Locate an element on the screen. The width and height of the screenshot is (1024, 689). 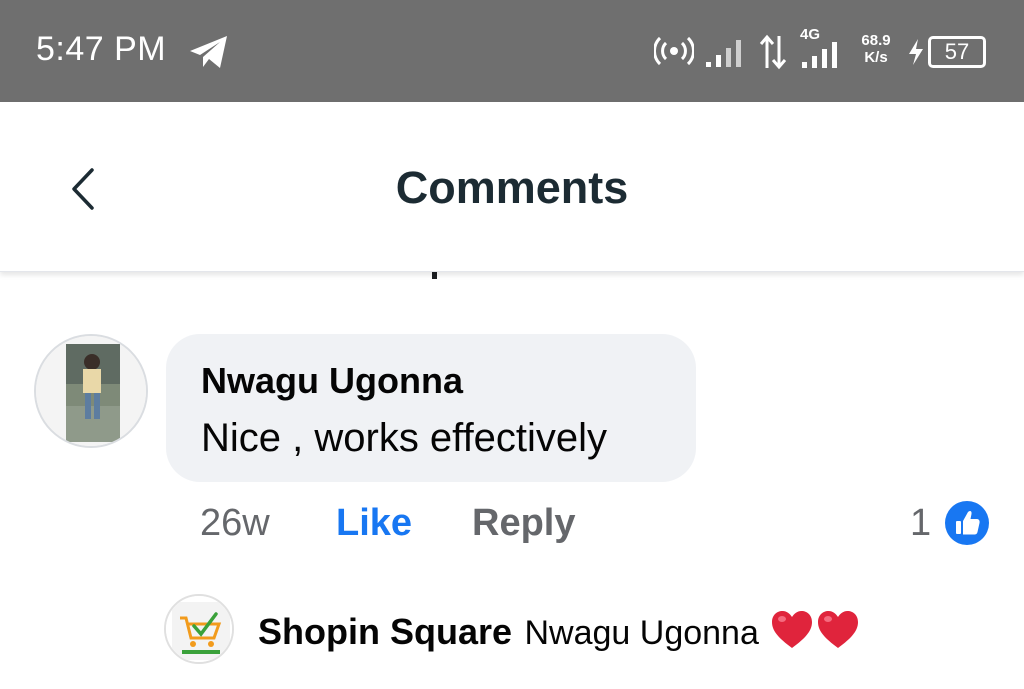
network-speed-unit: K/s is located at coordinates (876, 57).